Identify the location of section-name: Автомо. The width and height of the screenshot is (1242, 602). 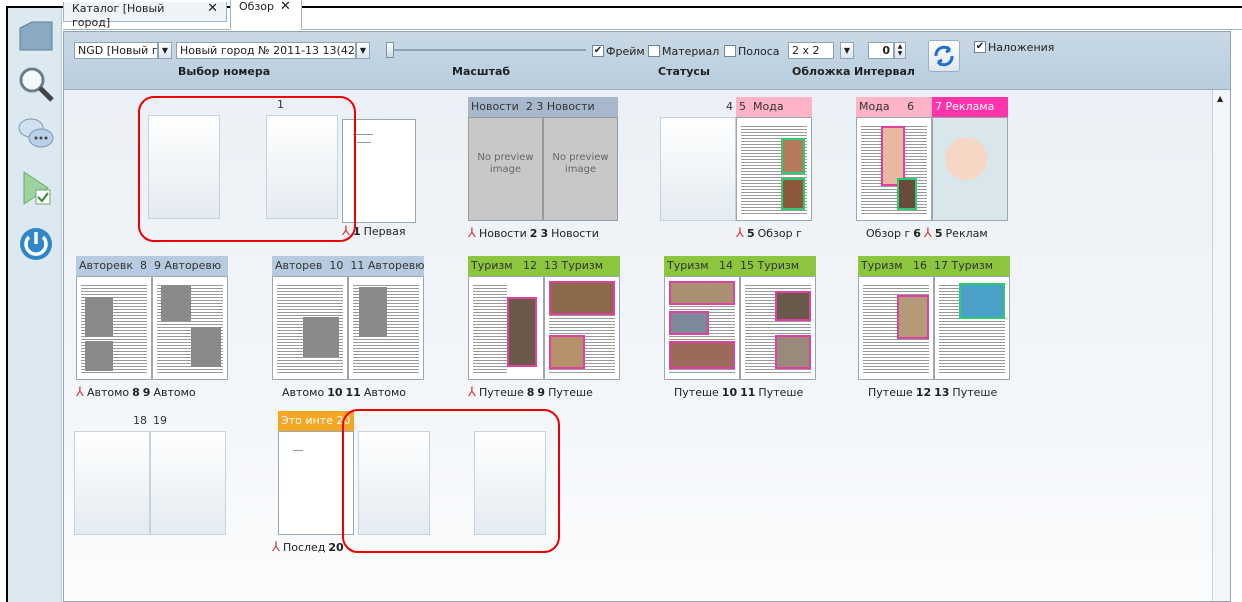
(174, 392).